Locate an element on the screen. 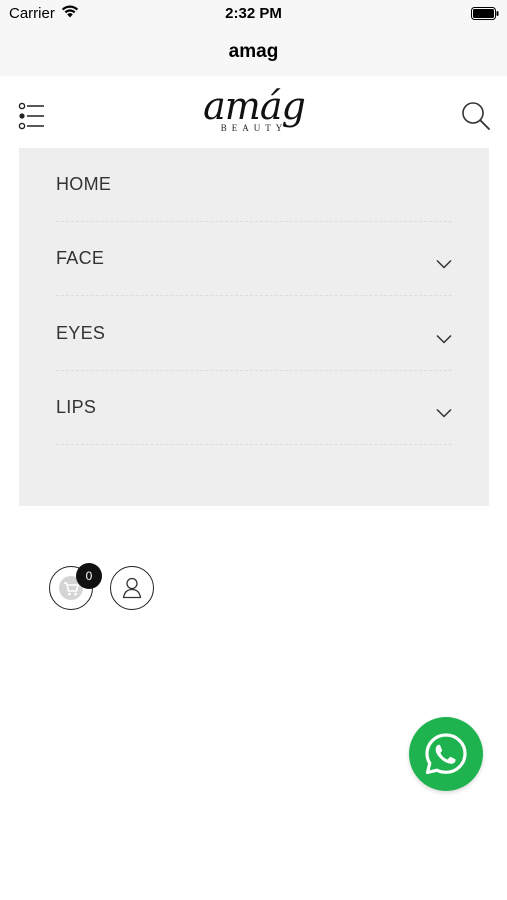 The image size is (507, 900). app-header: amág BEAUTY is located at coordinates (253, 112).